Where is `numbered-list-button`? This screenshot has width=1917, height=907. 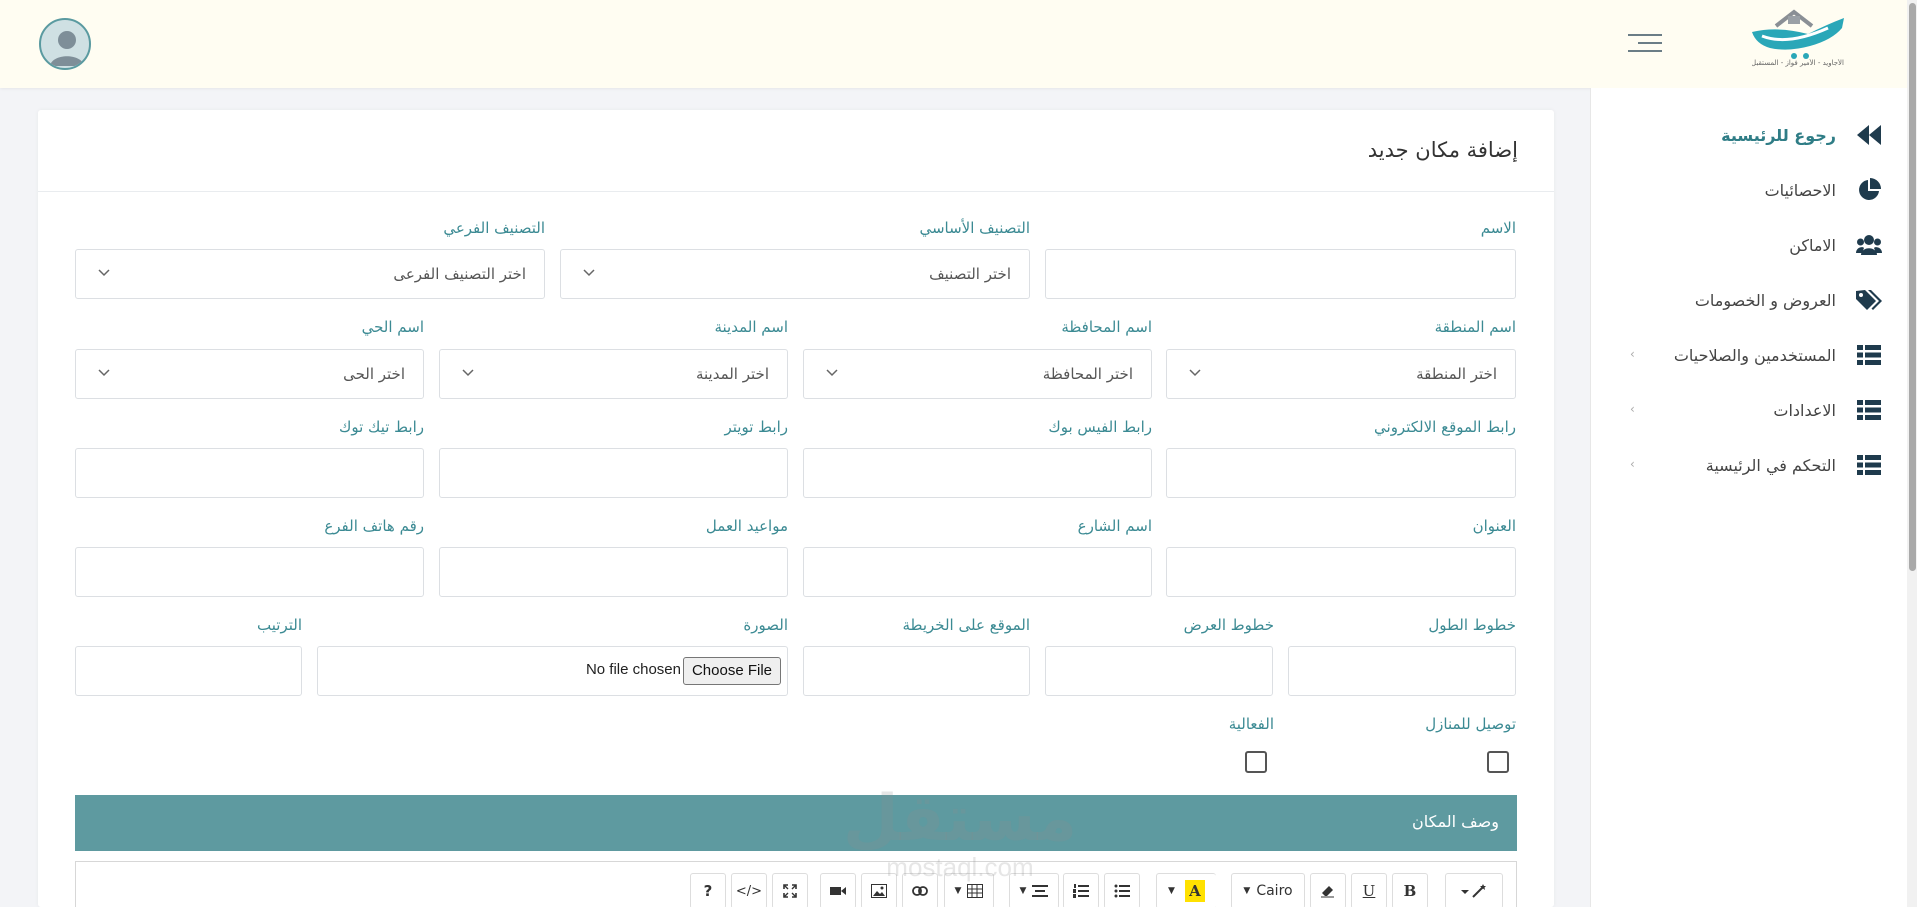 numbered-list-button is located at coordinates (1081, 890).